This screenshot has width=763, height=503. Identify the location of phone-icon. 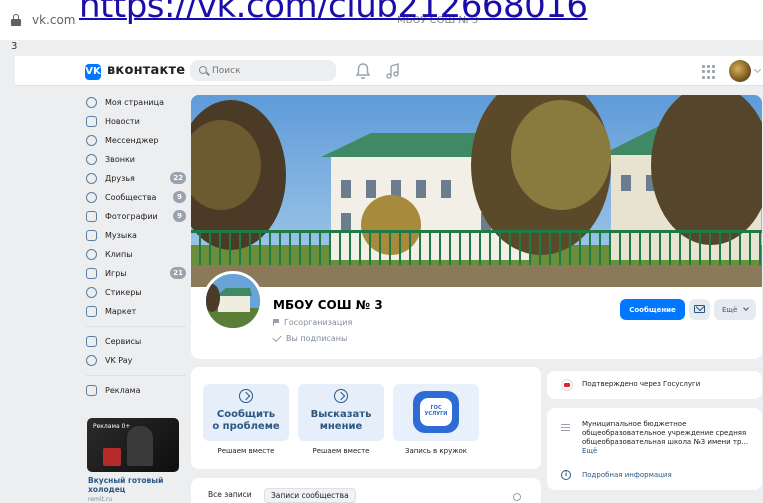
(91, 159).